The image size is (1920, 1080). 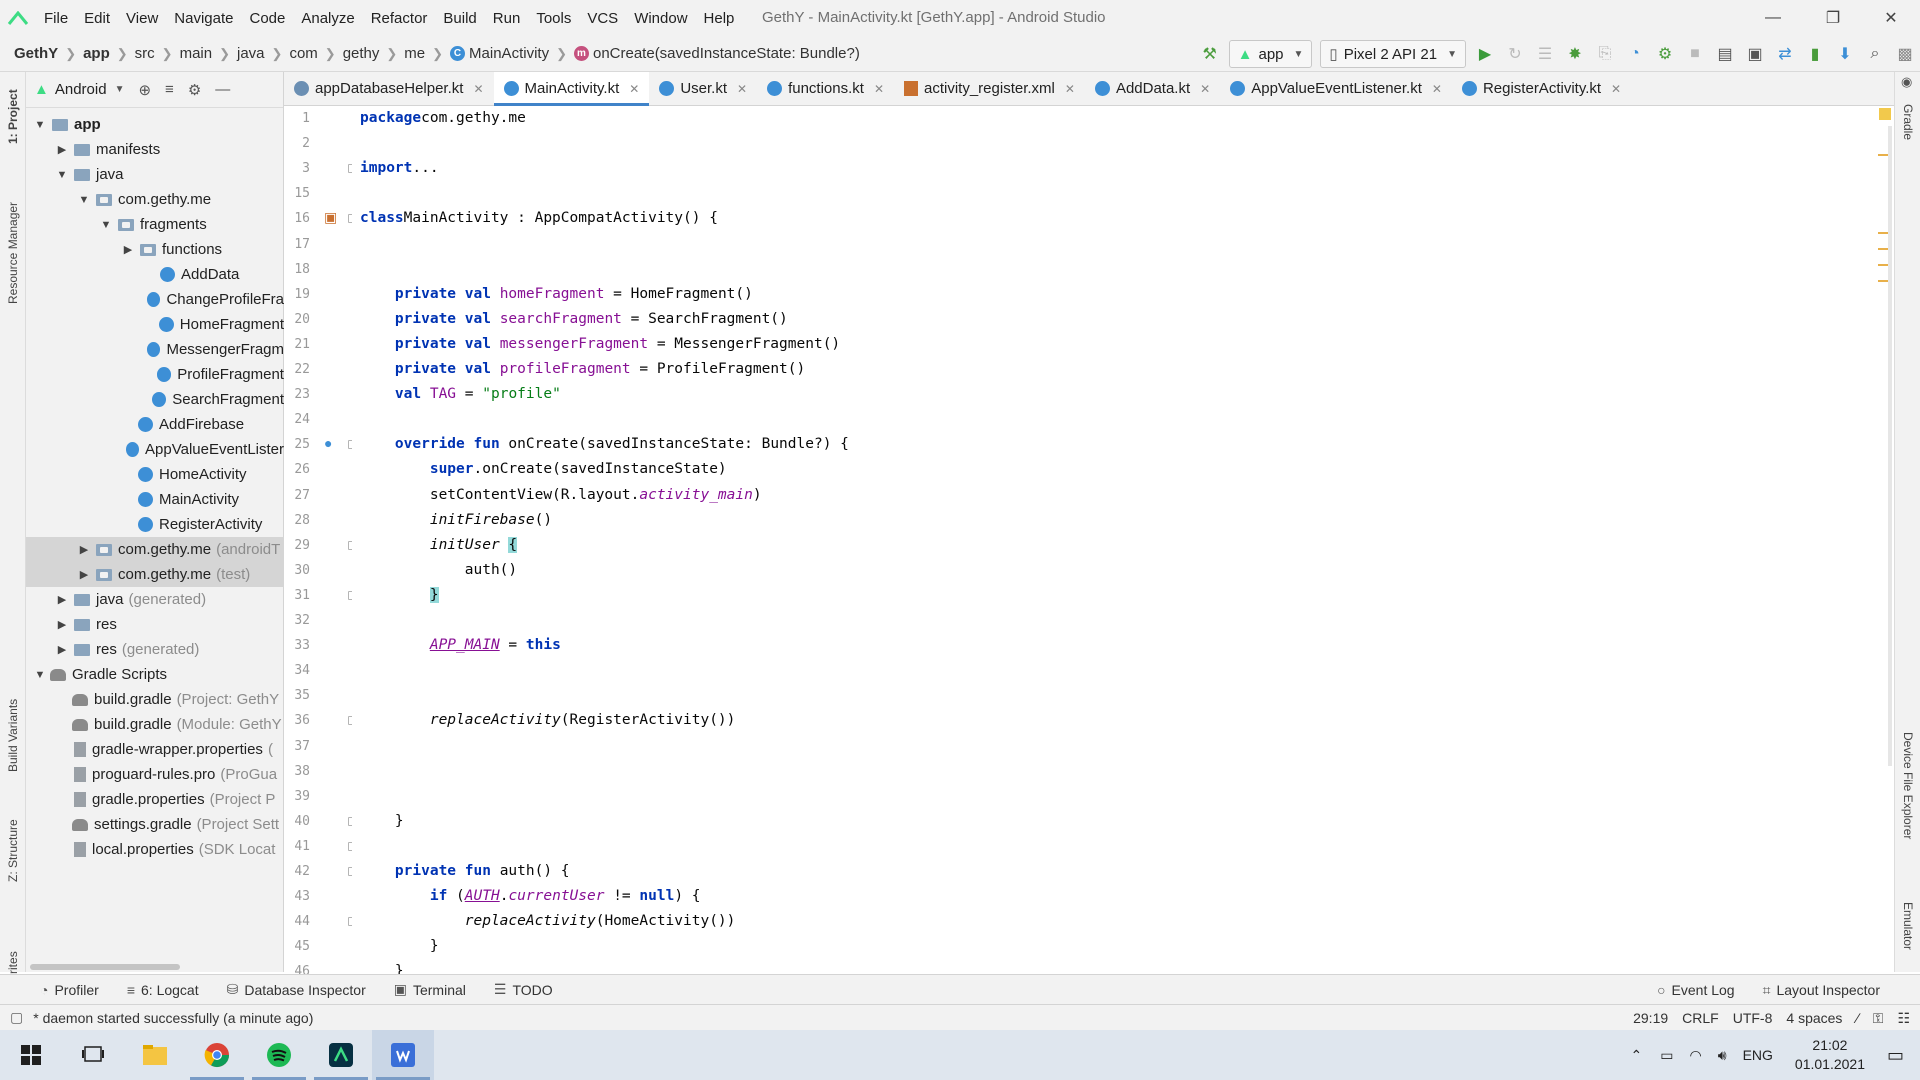 I want to click on code-line: replaceActivity(HomeActivity()), so click(x=548, y=921).